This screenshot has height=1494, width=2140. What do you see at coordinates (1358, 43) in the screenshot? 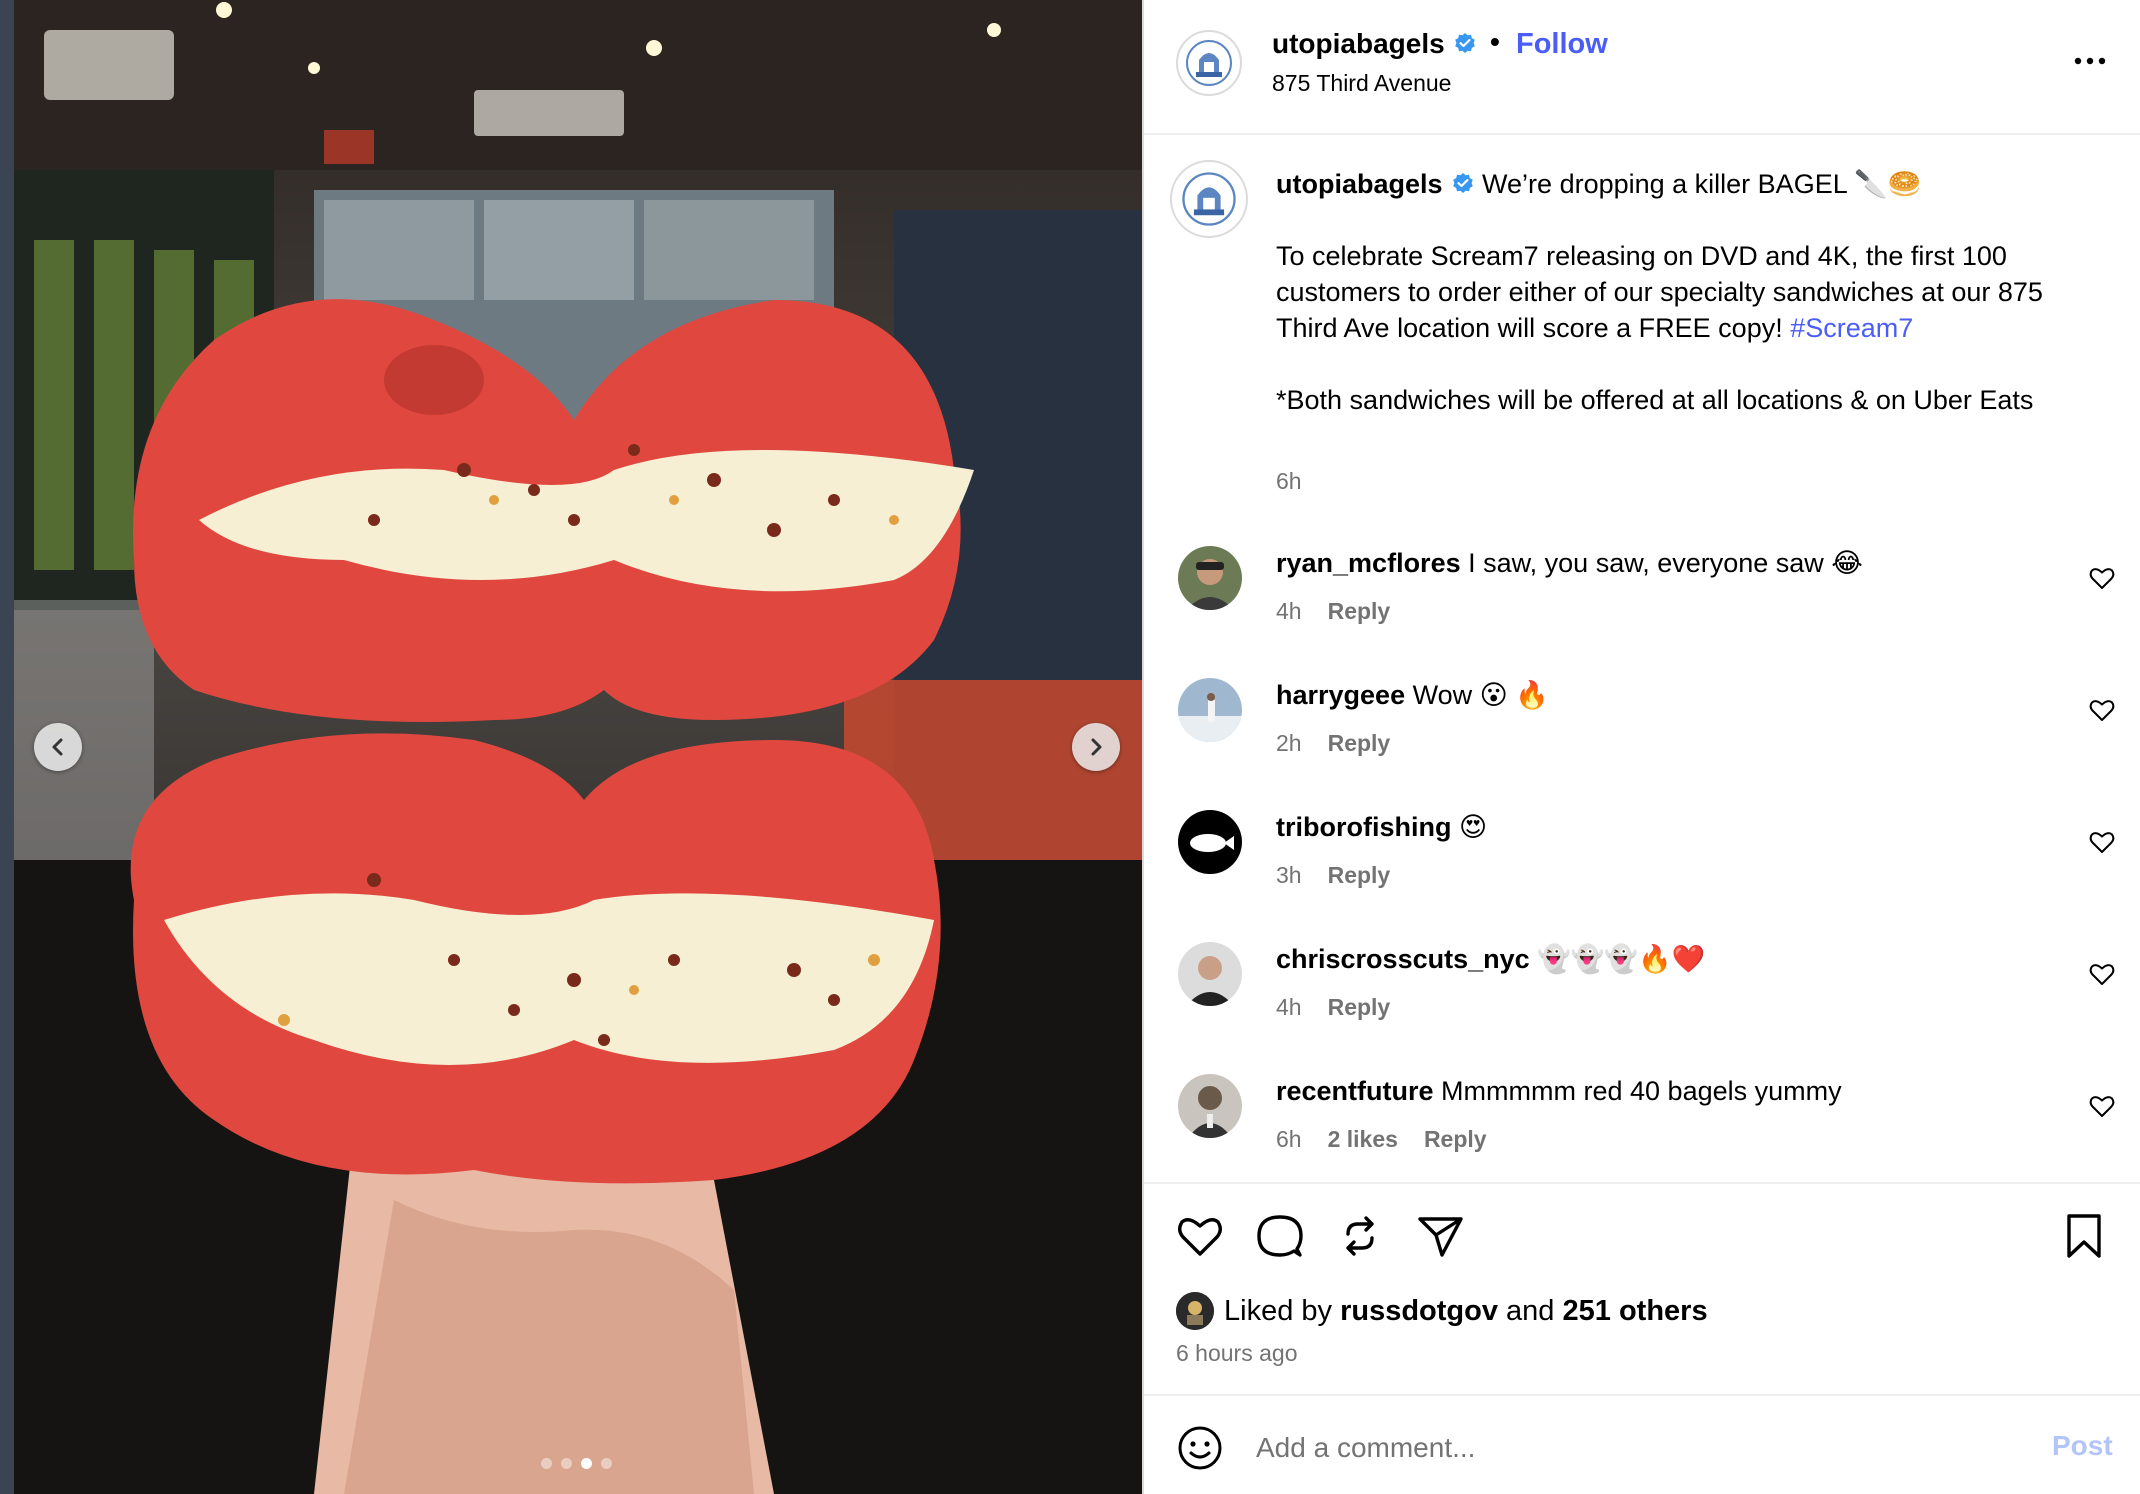
I see `username-text: utopiabagels` at bounding box center [1358, 43].